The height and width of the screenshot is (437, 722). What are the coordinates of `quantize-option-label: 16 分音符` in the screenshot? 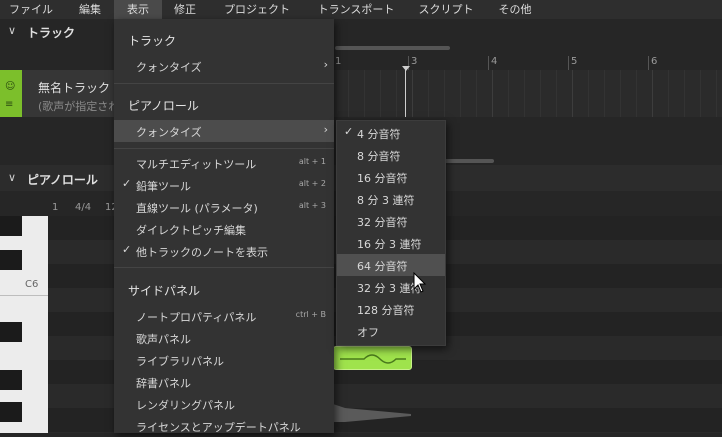 It's located at (382, 178).